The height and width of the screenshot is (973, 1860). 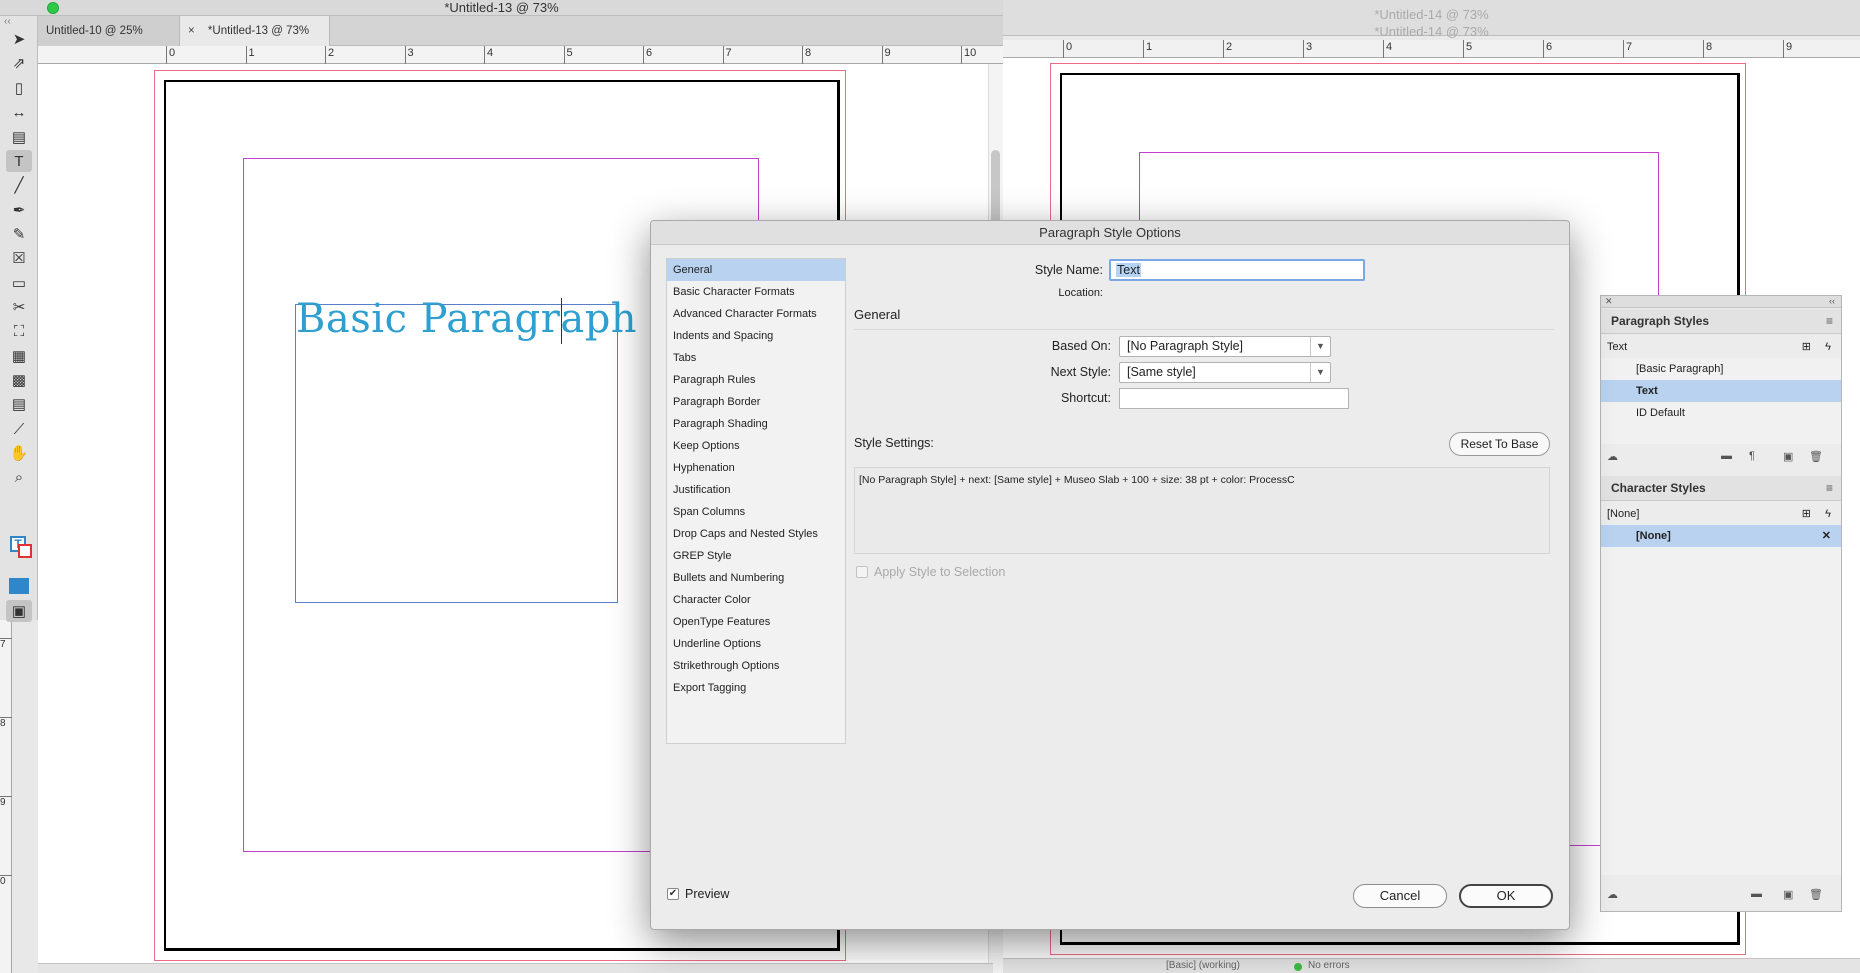 I want to click on fill-stroke-swatch: T, so click(x=21, y=547).